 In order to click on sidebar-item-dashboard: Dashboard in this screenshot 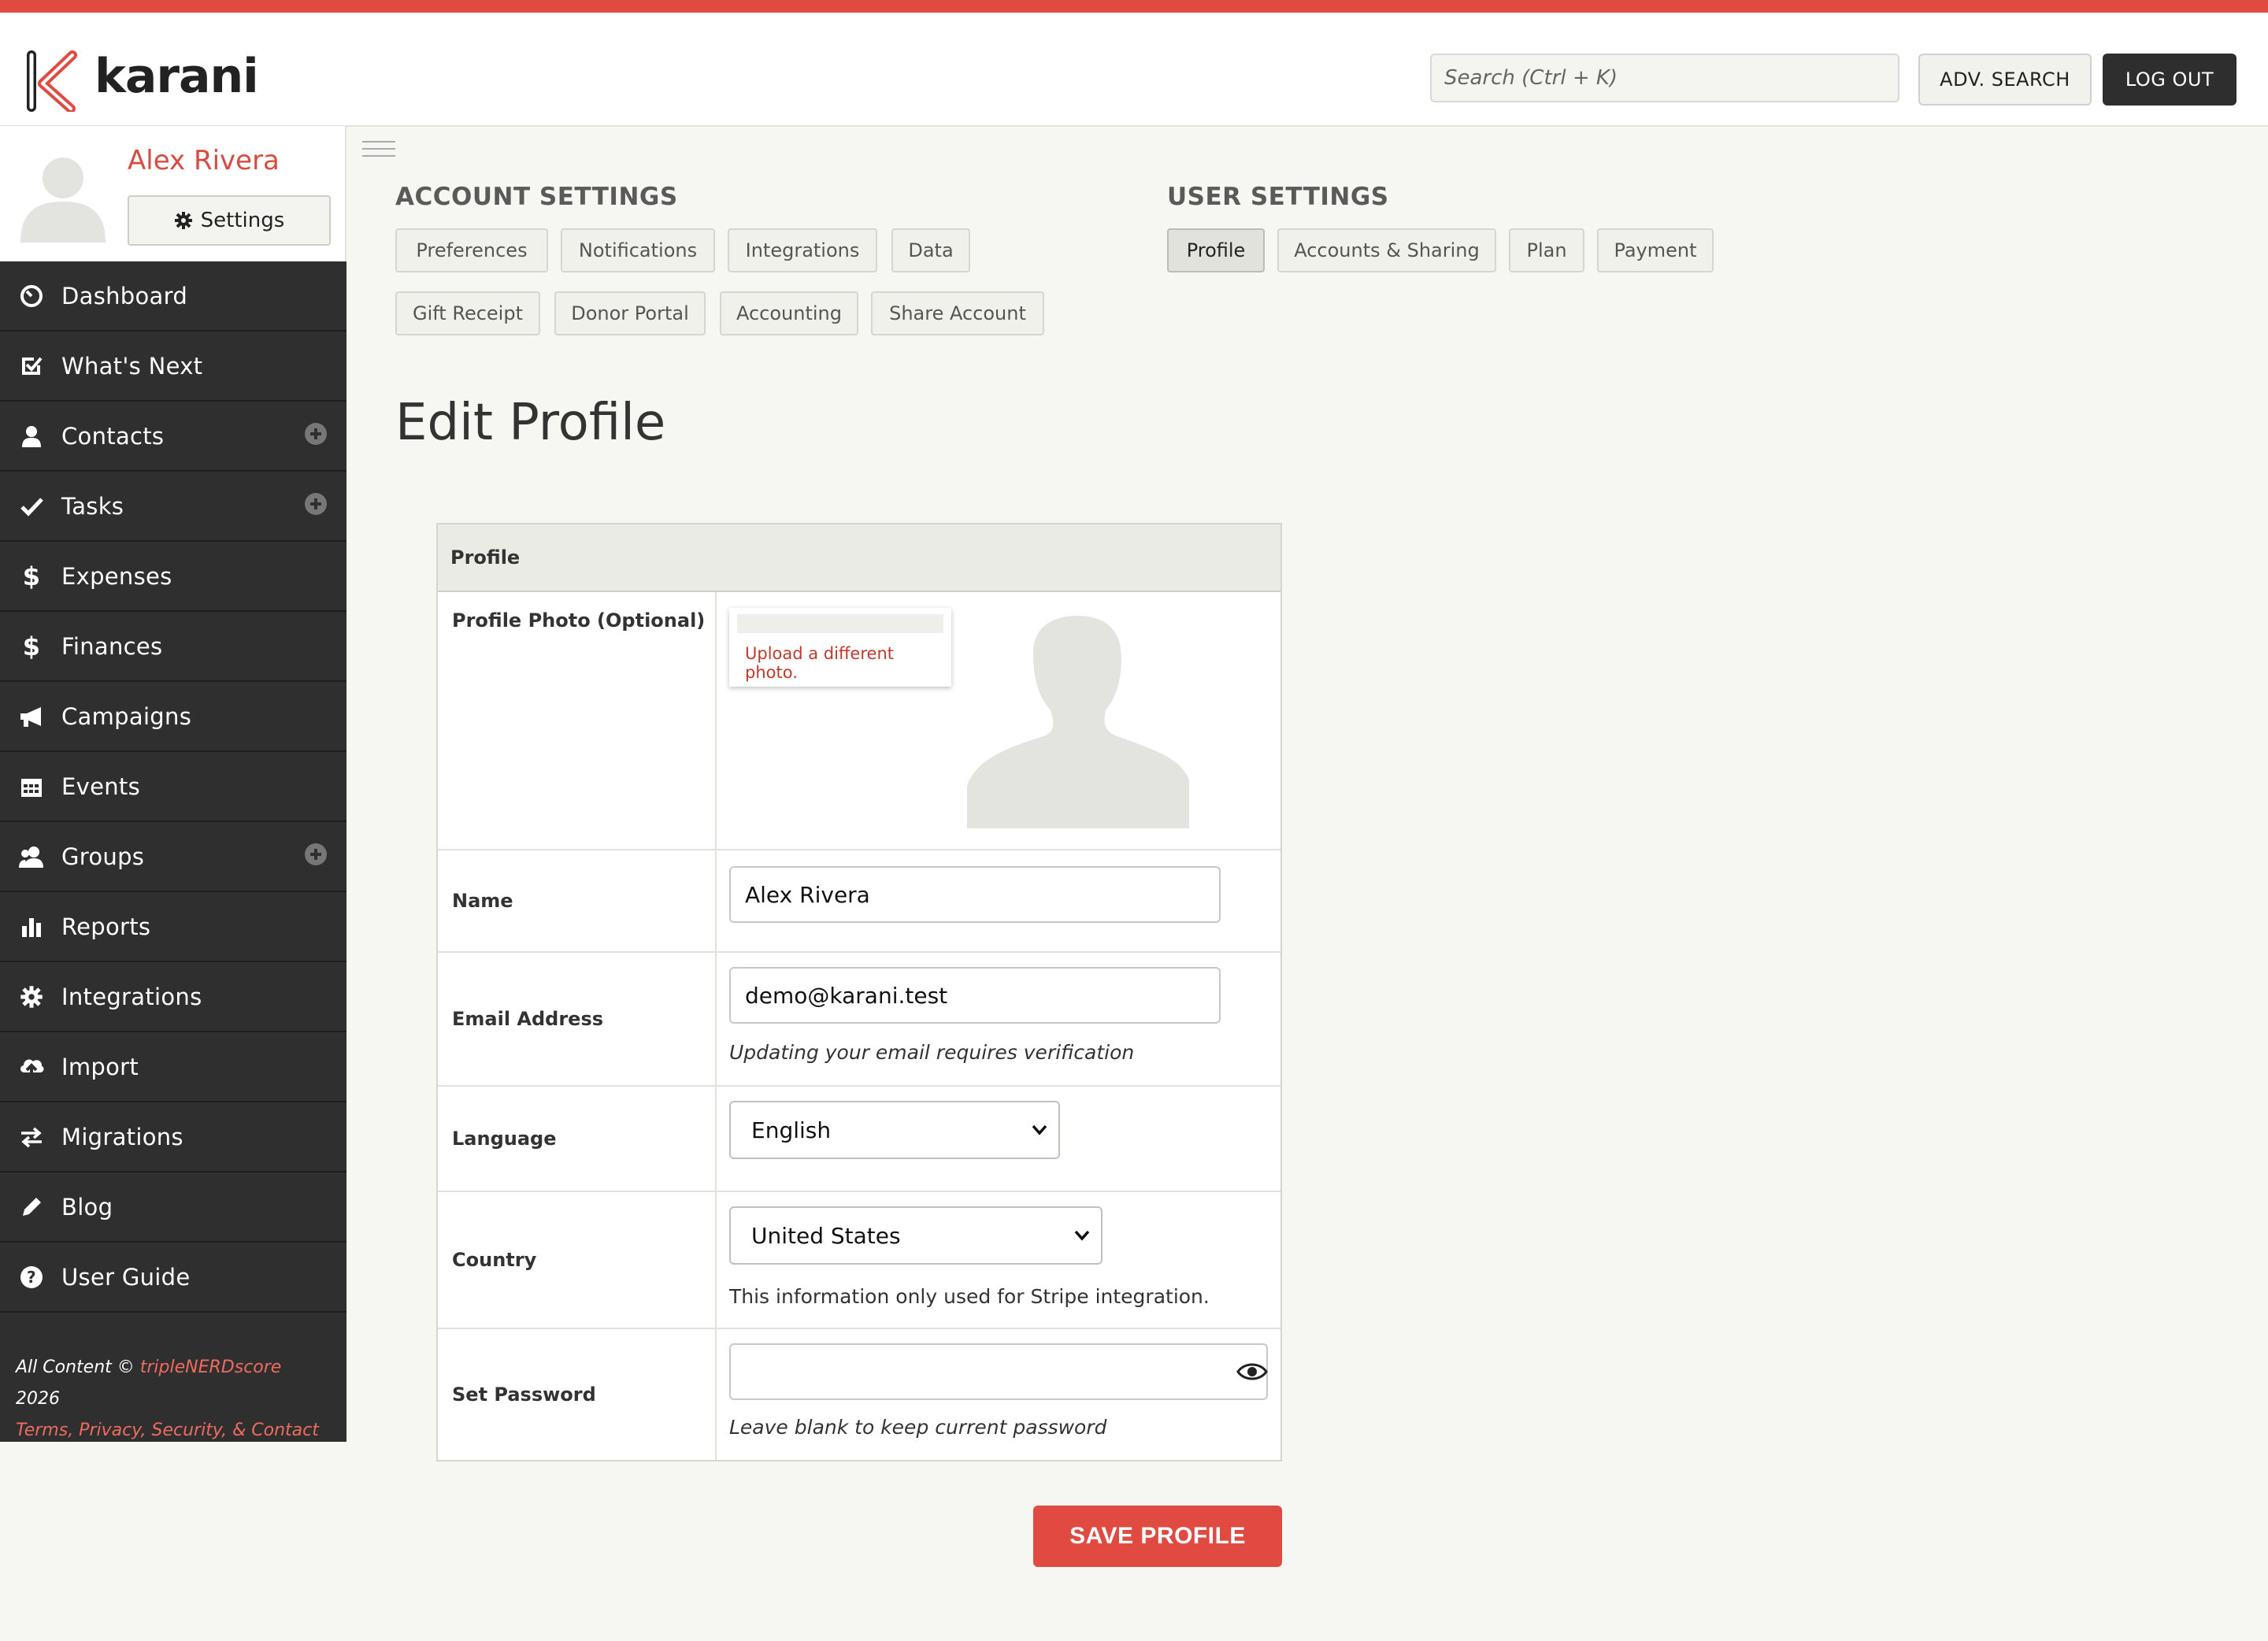, I will do `click(173, 296)`.